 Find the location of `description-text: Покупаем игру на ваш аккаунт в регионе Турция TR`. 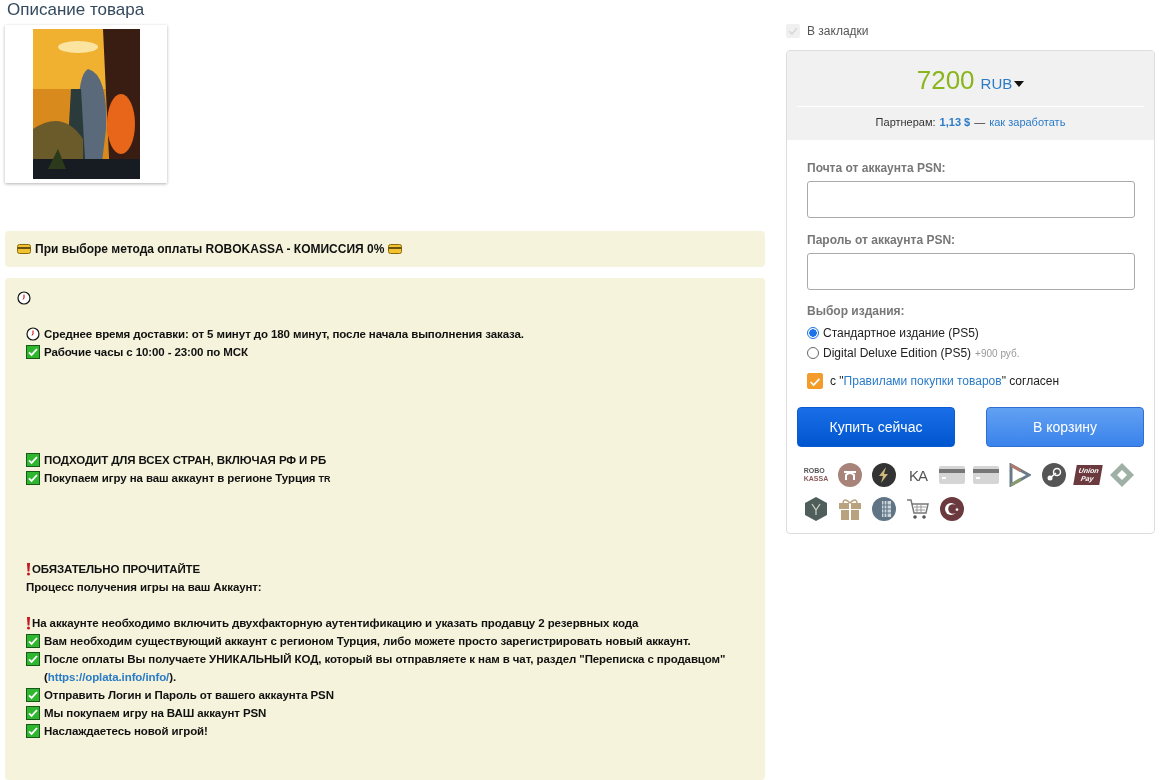

description-text: Покупаем игру на ваш аккаунт в регионе Турция TR is located at coordinates (187, 478).